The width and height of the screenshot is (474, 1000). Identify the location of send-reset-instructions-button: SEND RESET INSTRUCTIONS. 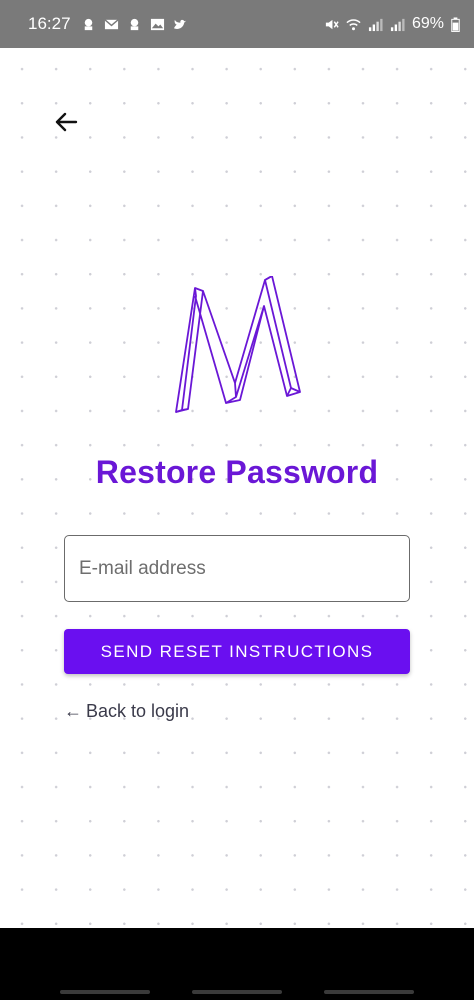
(237, 651).